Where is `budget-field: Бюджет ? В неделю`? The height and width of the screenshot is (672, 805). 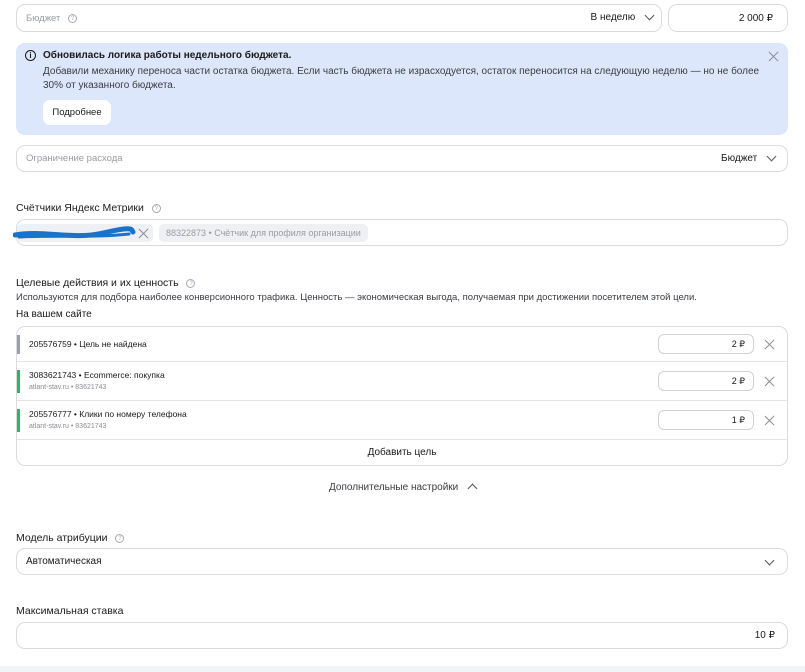
budget-field: Бюджет ? В неделю is located at coordinates (339, 18).